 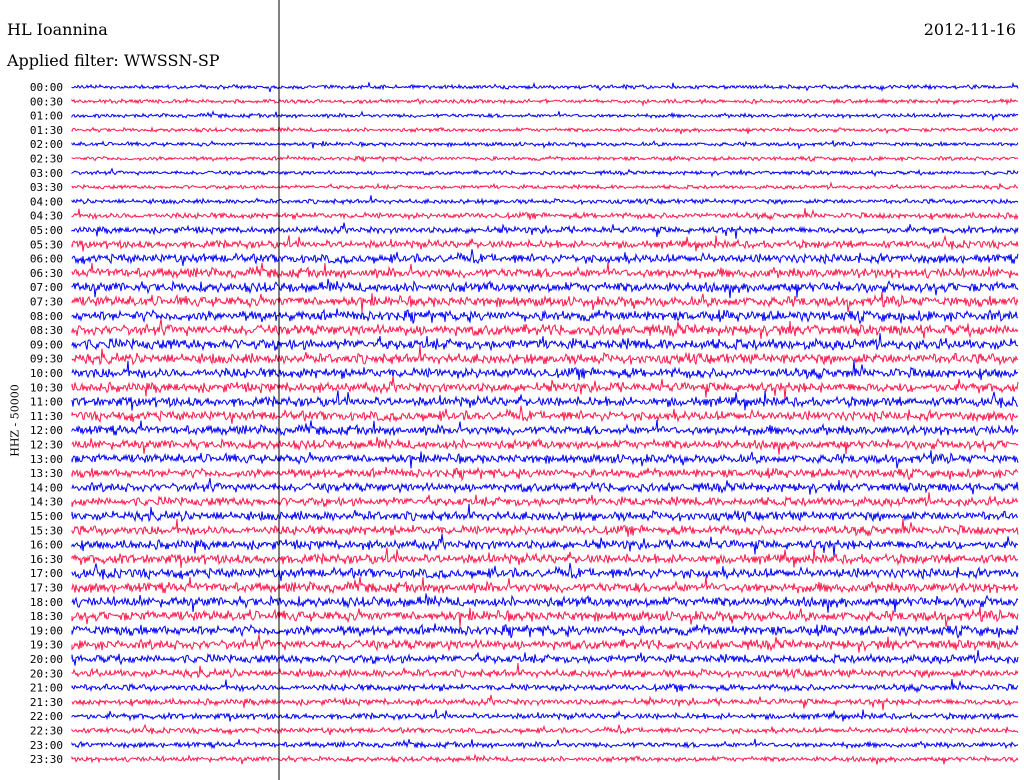 What do you see at coordinates (46, 302) in the screenshot?
I see `time-label: 07:30` at bounding box center [46, 302].